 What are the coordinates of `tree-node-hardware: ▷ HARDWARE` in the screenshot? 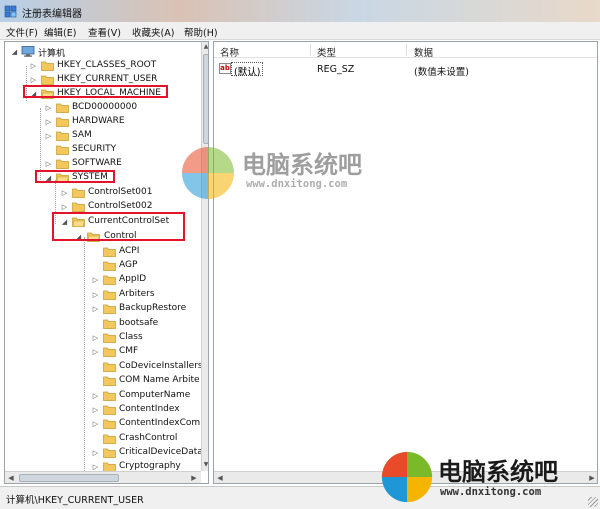 It's located at (100, 122).